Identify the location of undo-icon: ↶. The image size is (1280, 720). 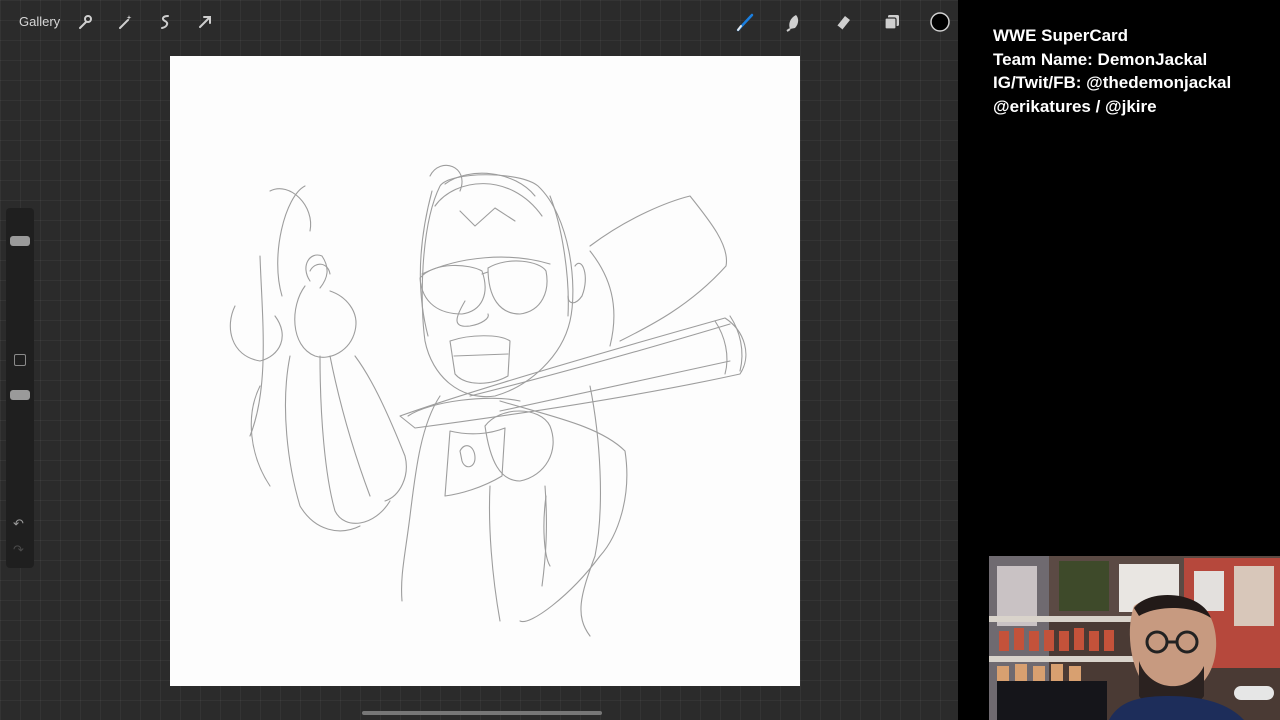
(18, 524).